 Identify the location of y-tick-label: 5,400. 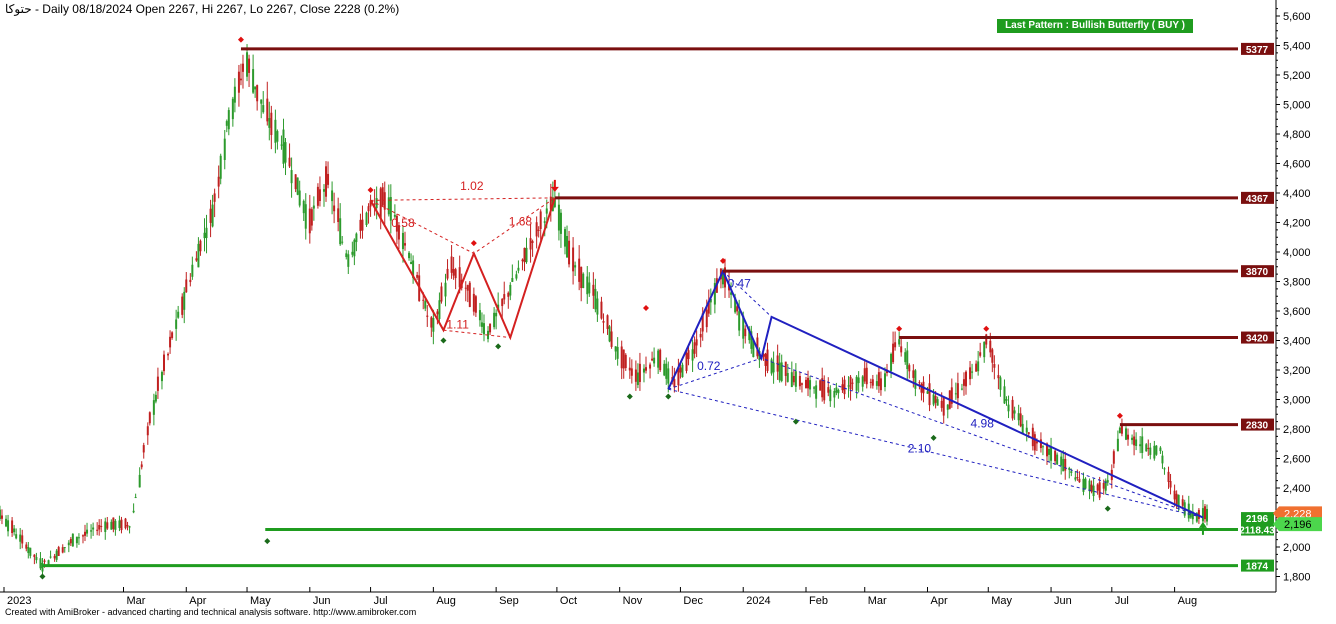
(1297, 47).